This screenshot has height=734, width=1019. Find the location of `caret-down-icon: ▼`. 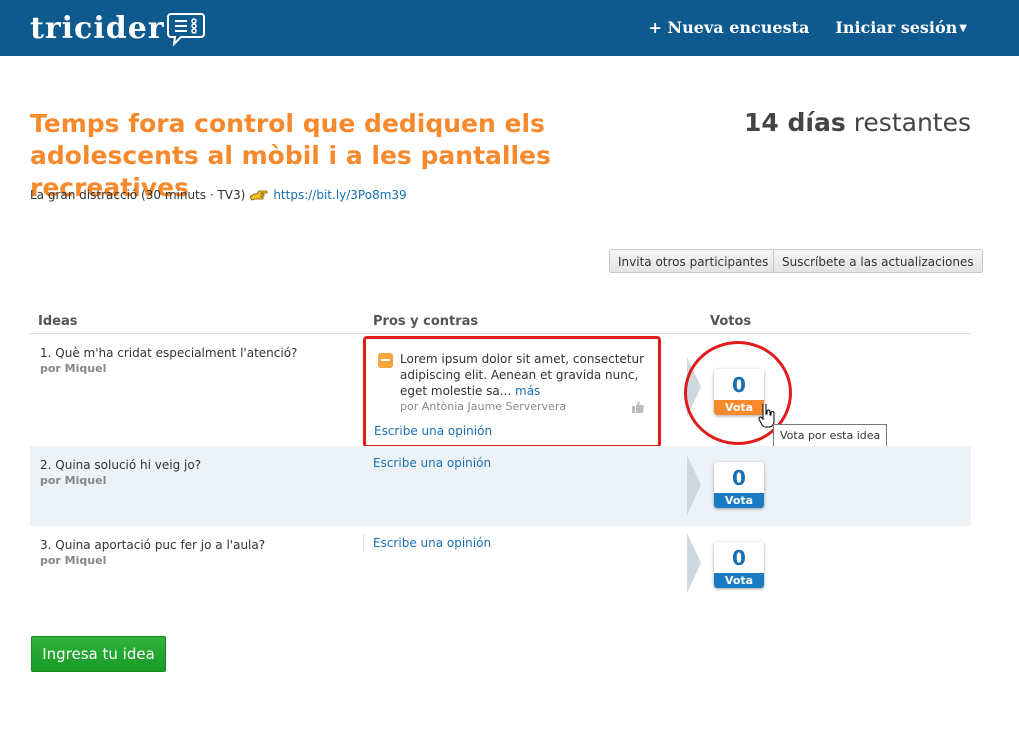

caret-down-icon: ▼ is located at coordinates (963, 28).